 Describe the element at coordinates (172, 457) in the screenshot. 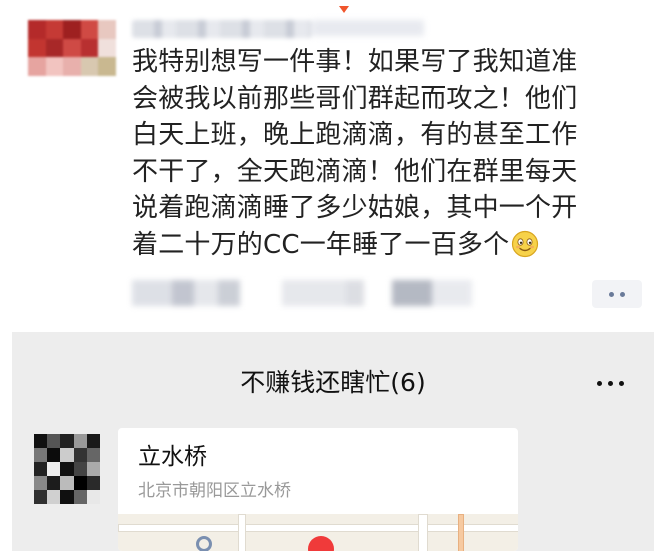

I see `location-name: 立水桥` at that location.